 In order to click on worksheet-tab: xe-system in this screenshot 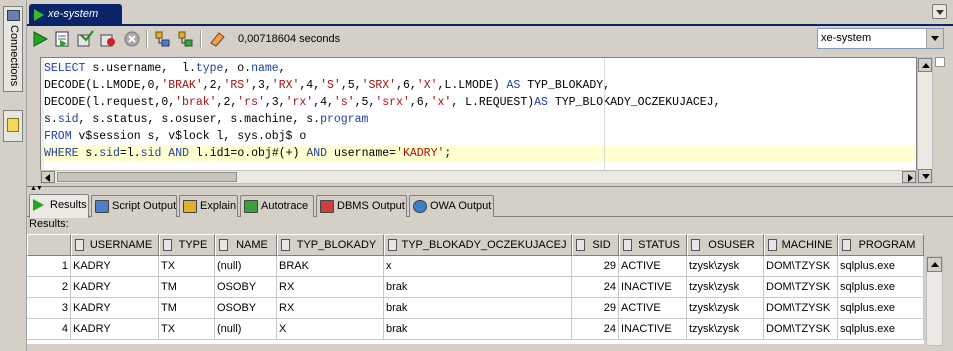, I will do `click(75, 15)`.